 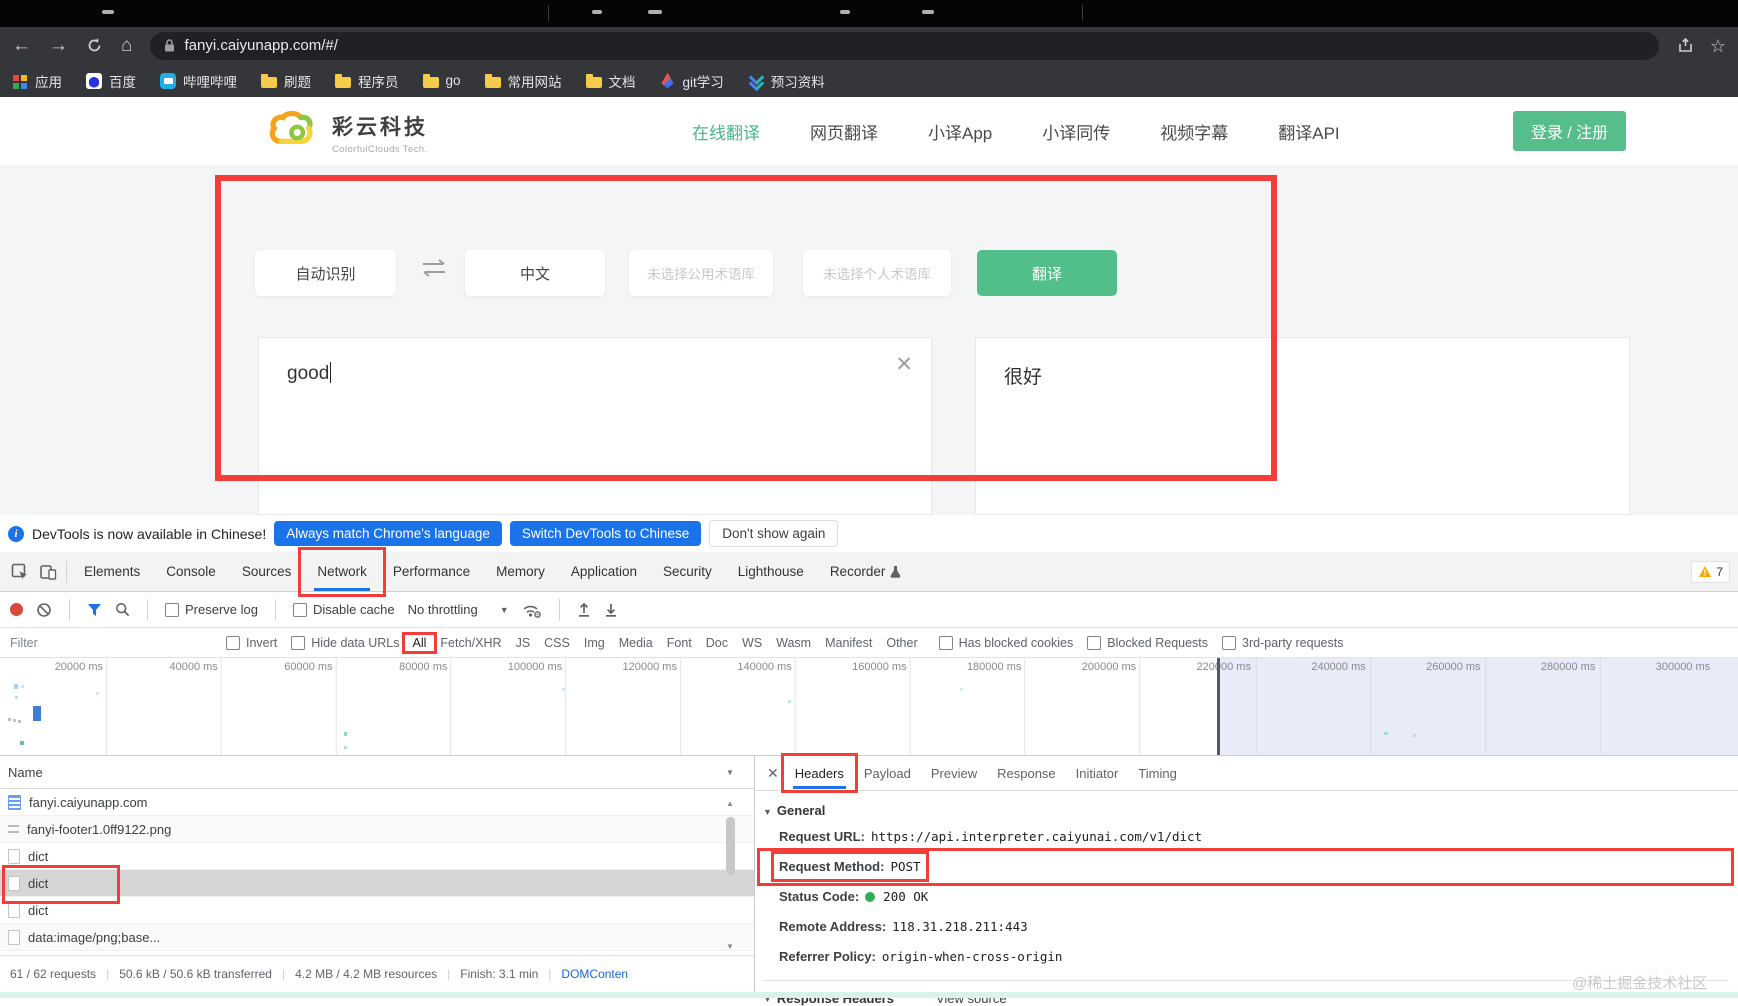 I want to click on always-match-language-button: Always match Chrome's language, so click(x=388, y=533).